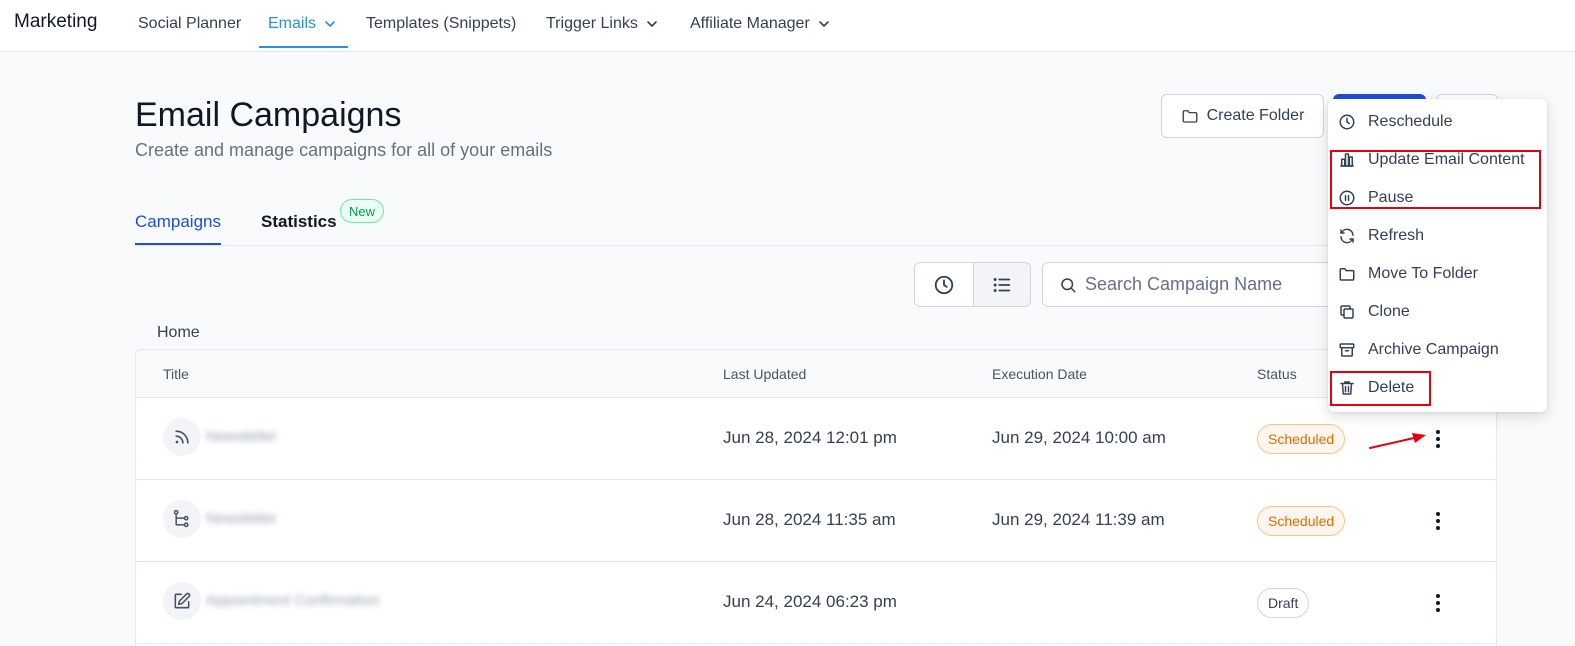 This screenshot has height=646, width=1575. Describe the element at coordinates (1347, 236) in the screenshot. I see `refresh-icon` at that location.